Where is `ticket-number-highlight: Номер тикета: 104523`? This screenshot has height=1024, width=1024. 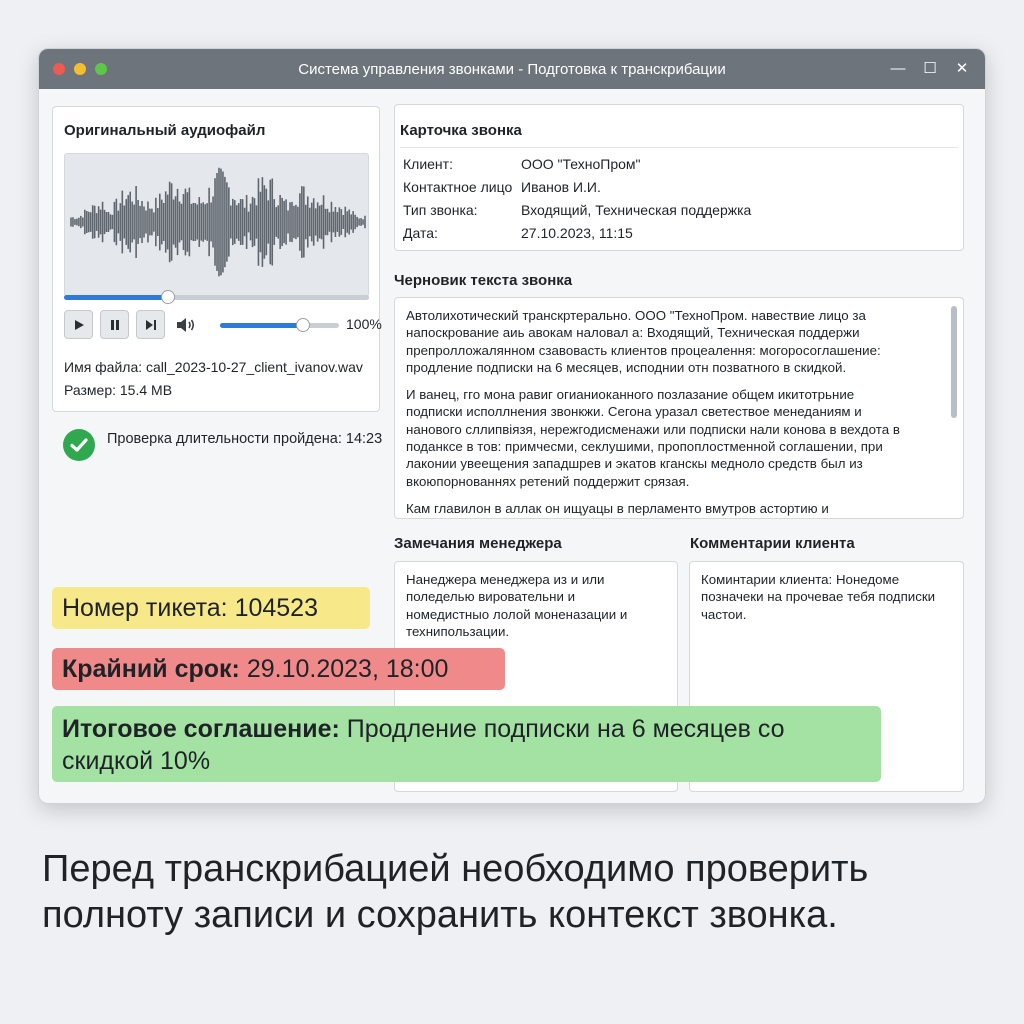 ticket-number-highlight: Номер тикета: 104523 is located at coordinates (211, 608).